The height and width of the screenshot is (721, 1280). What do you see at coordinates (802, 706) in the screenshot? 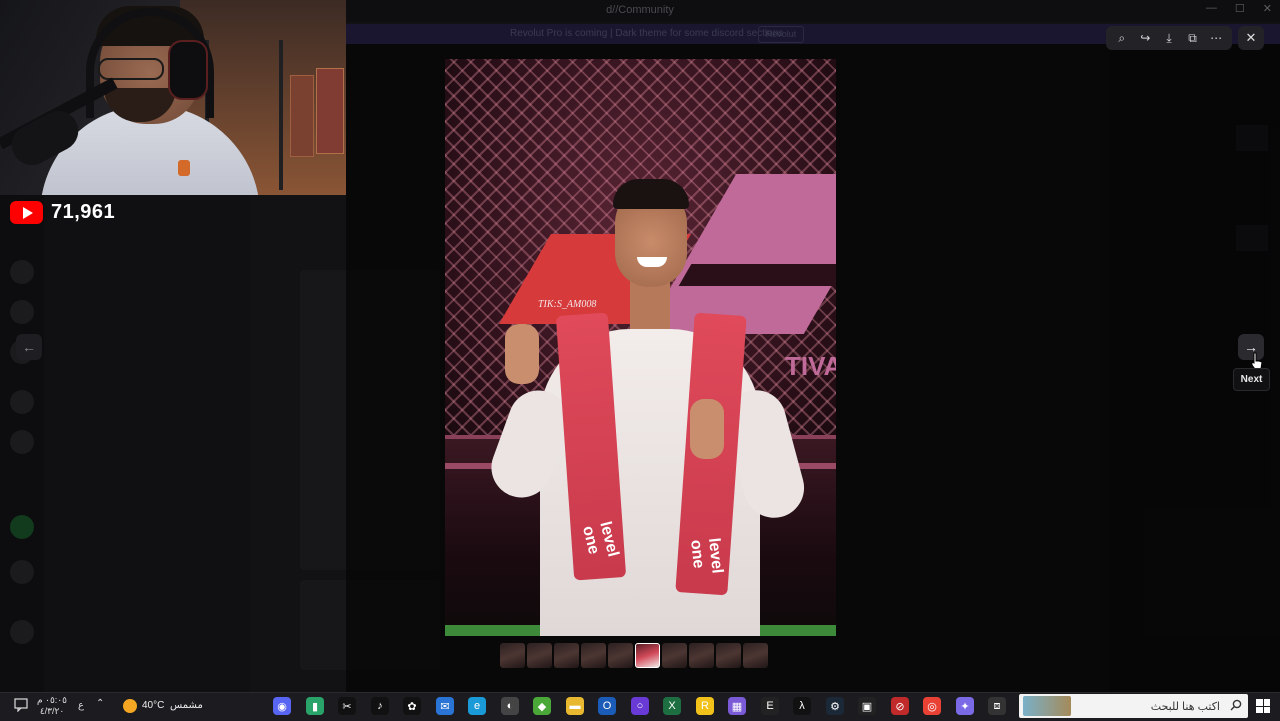
I see `nvidia-icon: λ` at bounding box center [802, 706].